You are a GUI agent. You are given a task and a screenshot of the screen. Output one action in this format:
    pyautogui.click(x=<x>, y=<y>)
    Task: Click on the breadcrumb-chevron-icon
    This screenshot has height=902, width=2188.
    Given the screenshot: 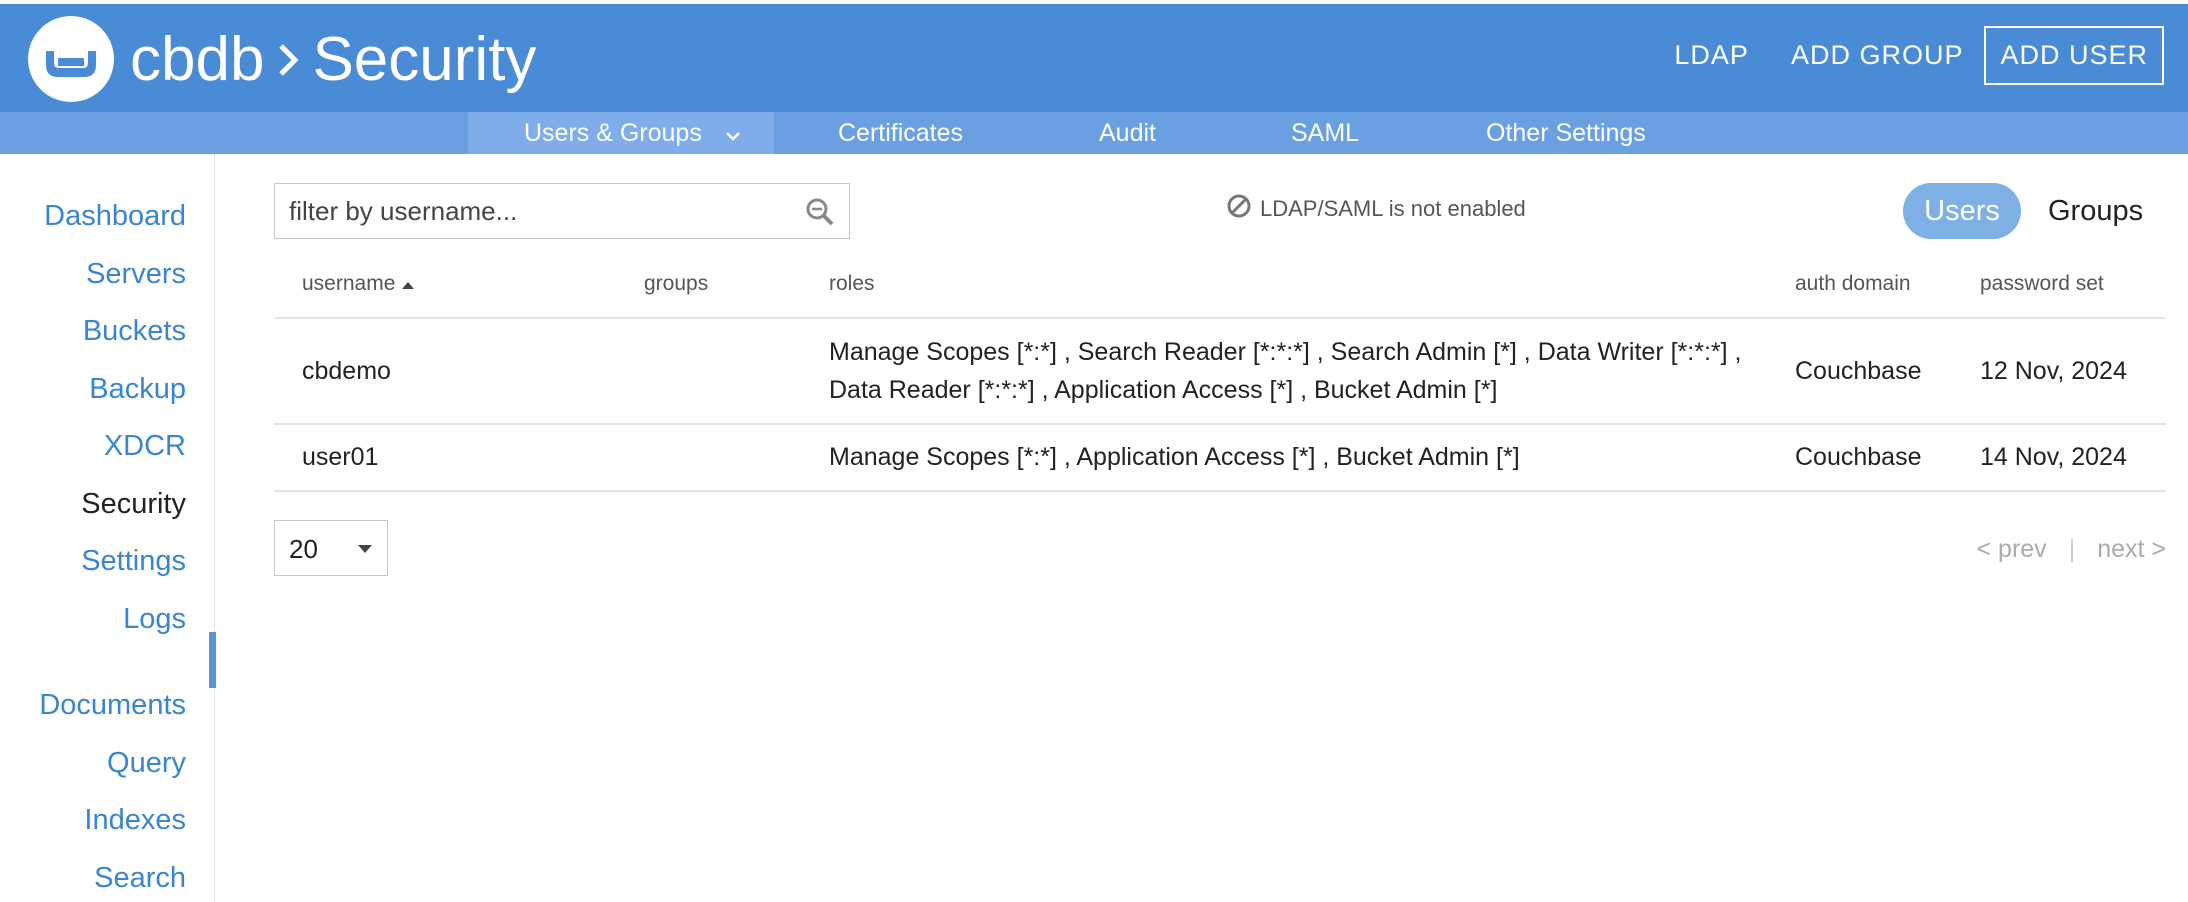 What is the action you would take?
    pyautogui.click(x=288, y=60)
    